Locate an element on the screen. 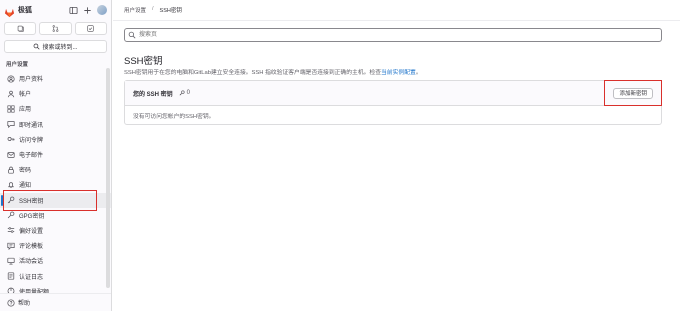 The image size is (680, 311). sidebar-item-notifications: 通知 is located at coordinates (55, 184).